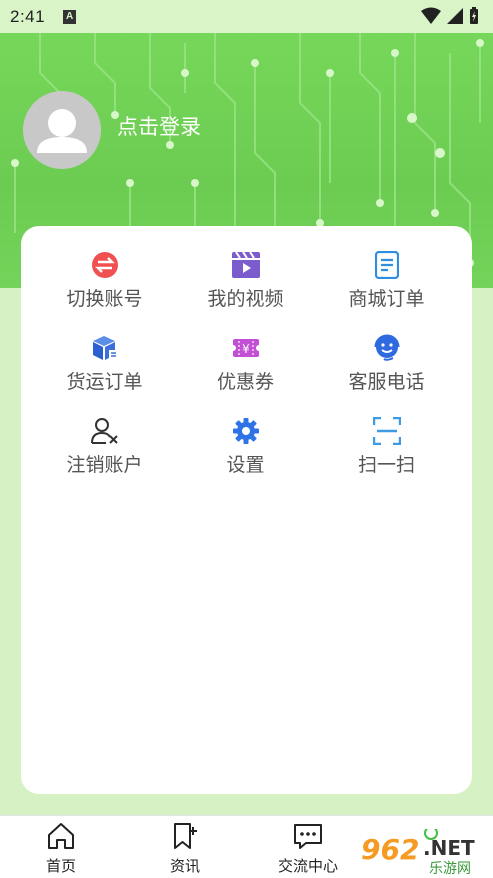 The height and width of the screenshot is (878, 493). I want to click on status-icons, so click(450, 16).